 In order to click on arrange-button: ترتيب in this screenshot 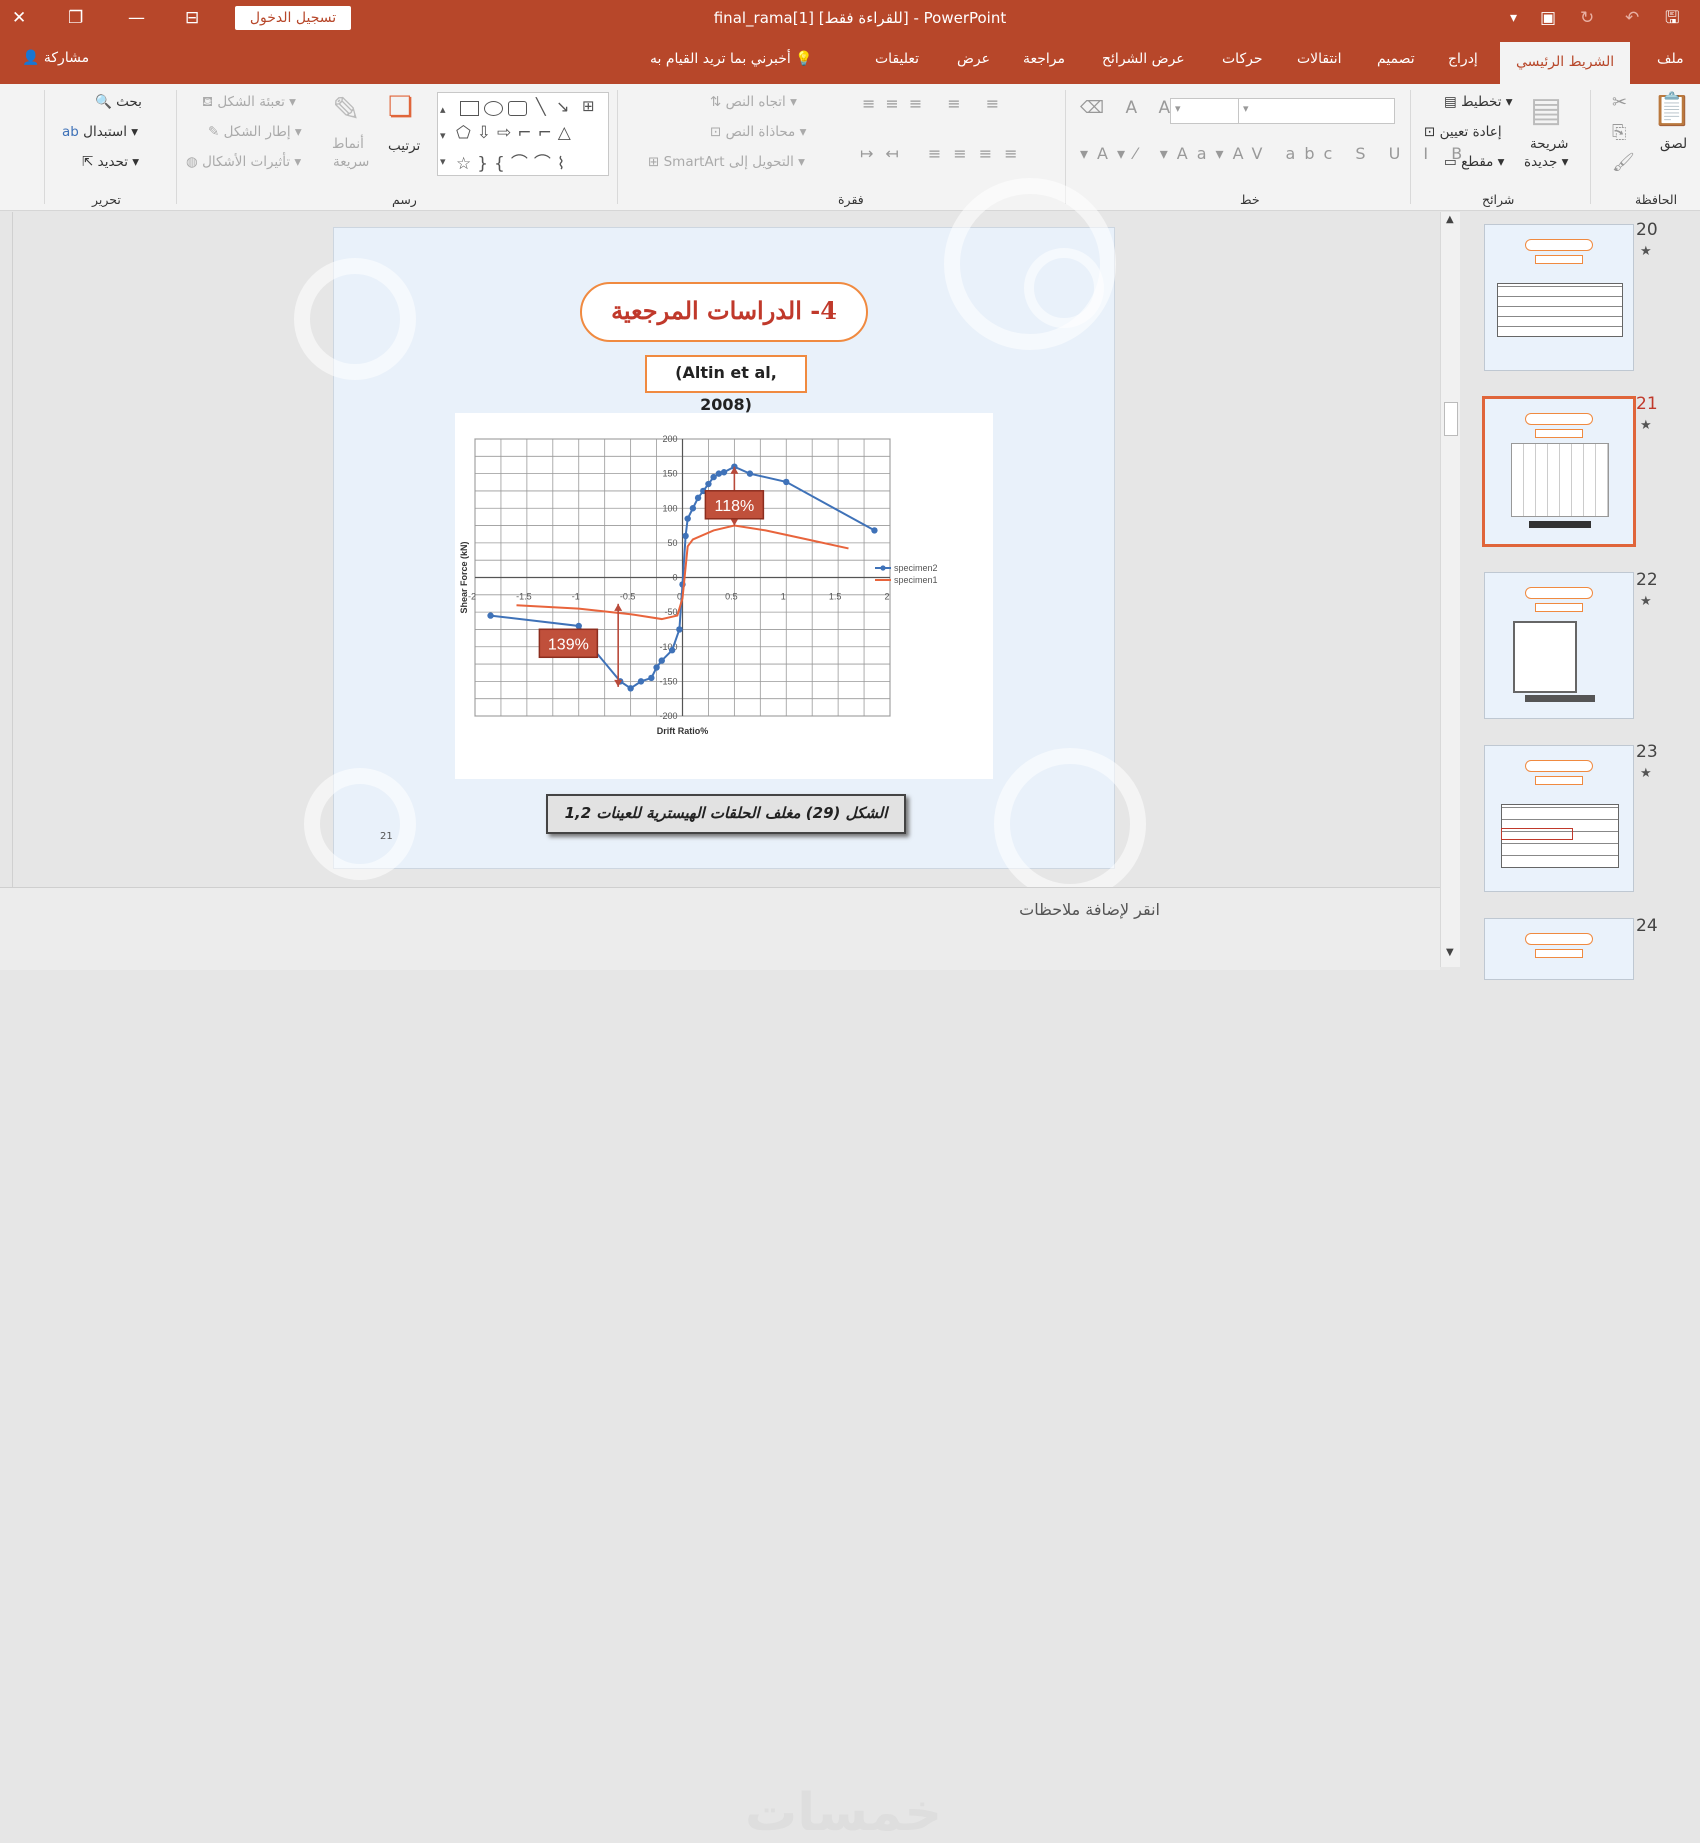, I will do `click(404, 146)`.